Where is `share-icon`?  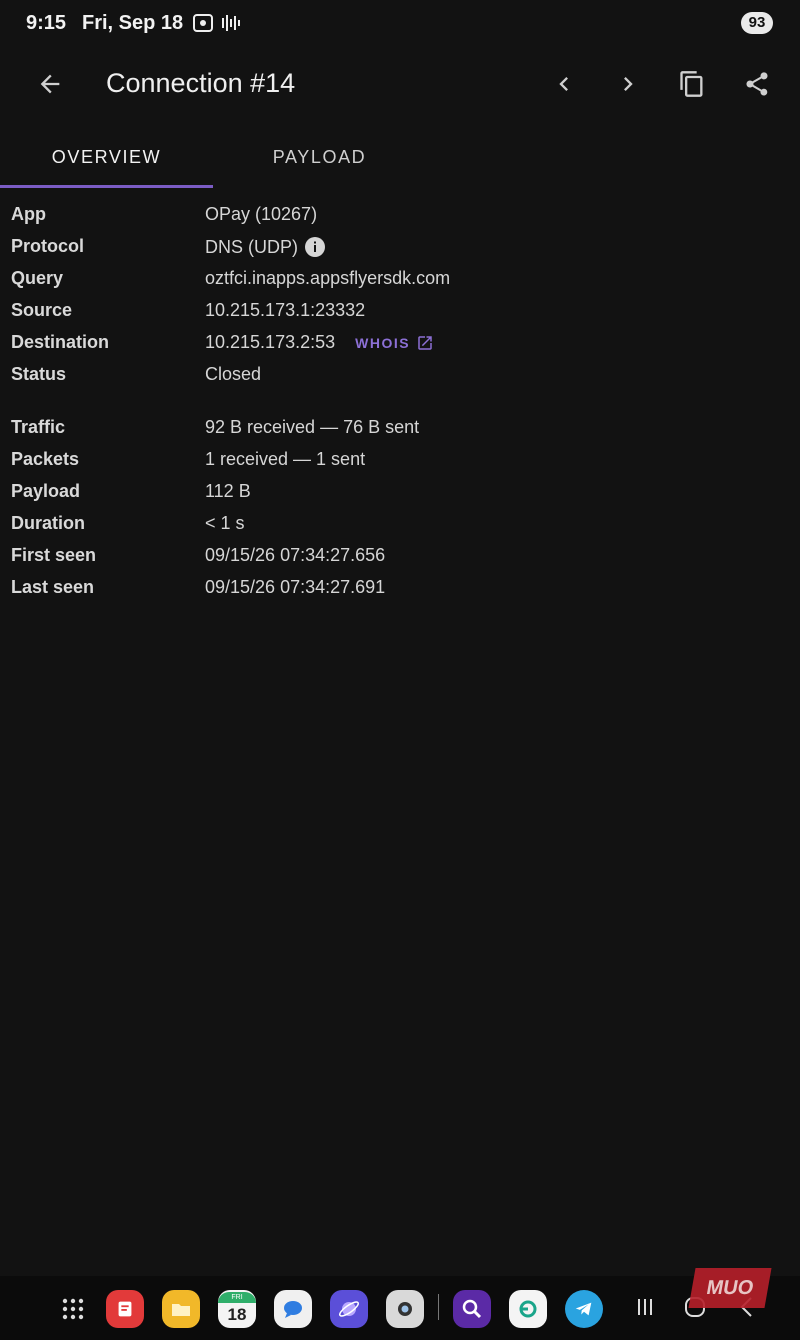 share-icon is located at coordinates (757, 84).